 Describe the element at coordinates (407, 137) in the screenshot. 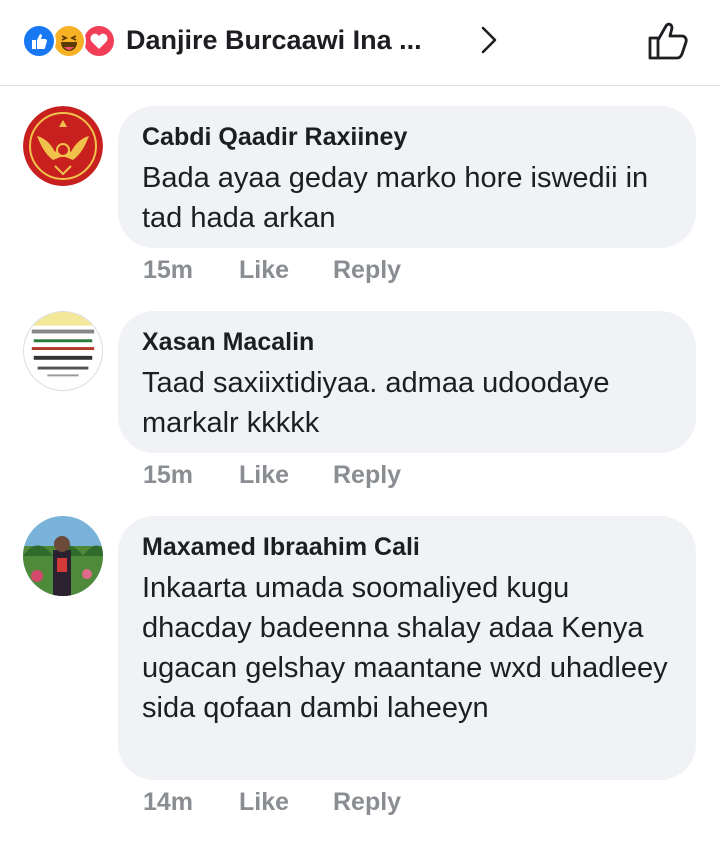

I see `comment-author: Cabdi Qaadir Raxiiney` at that location.